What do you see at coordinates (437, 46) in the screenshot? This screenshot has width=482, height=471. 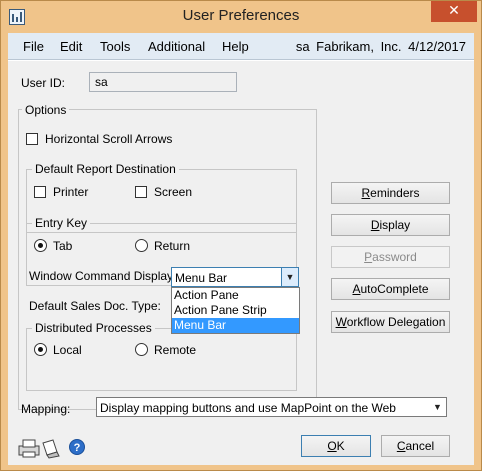 I see `user-date: 4/12/2017` at bounding box center [437, 46].